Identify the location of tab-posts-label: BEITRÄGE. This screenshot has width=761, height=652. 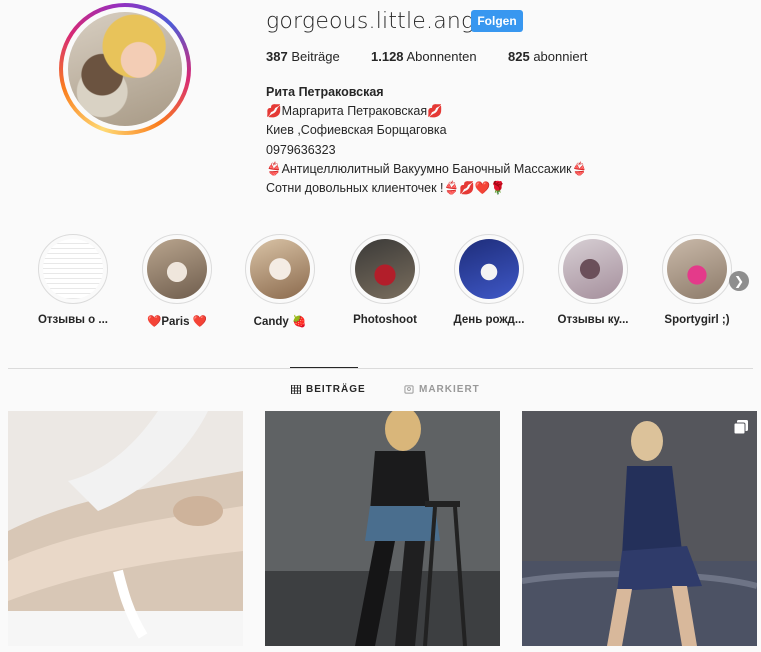
(336, 389).